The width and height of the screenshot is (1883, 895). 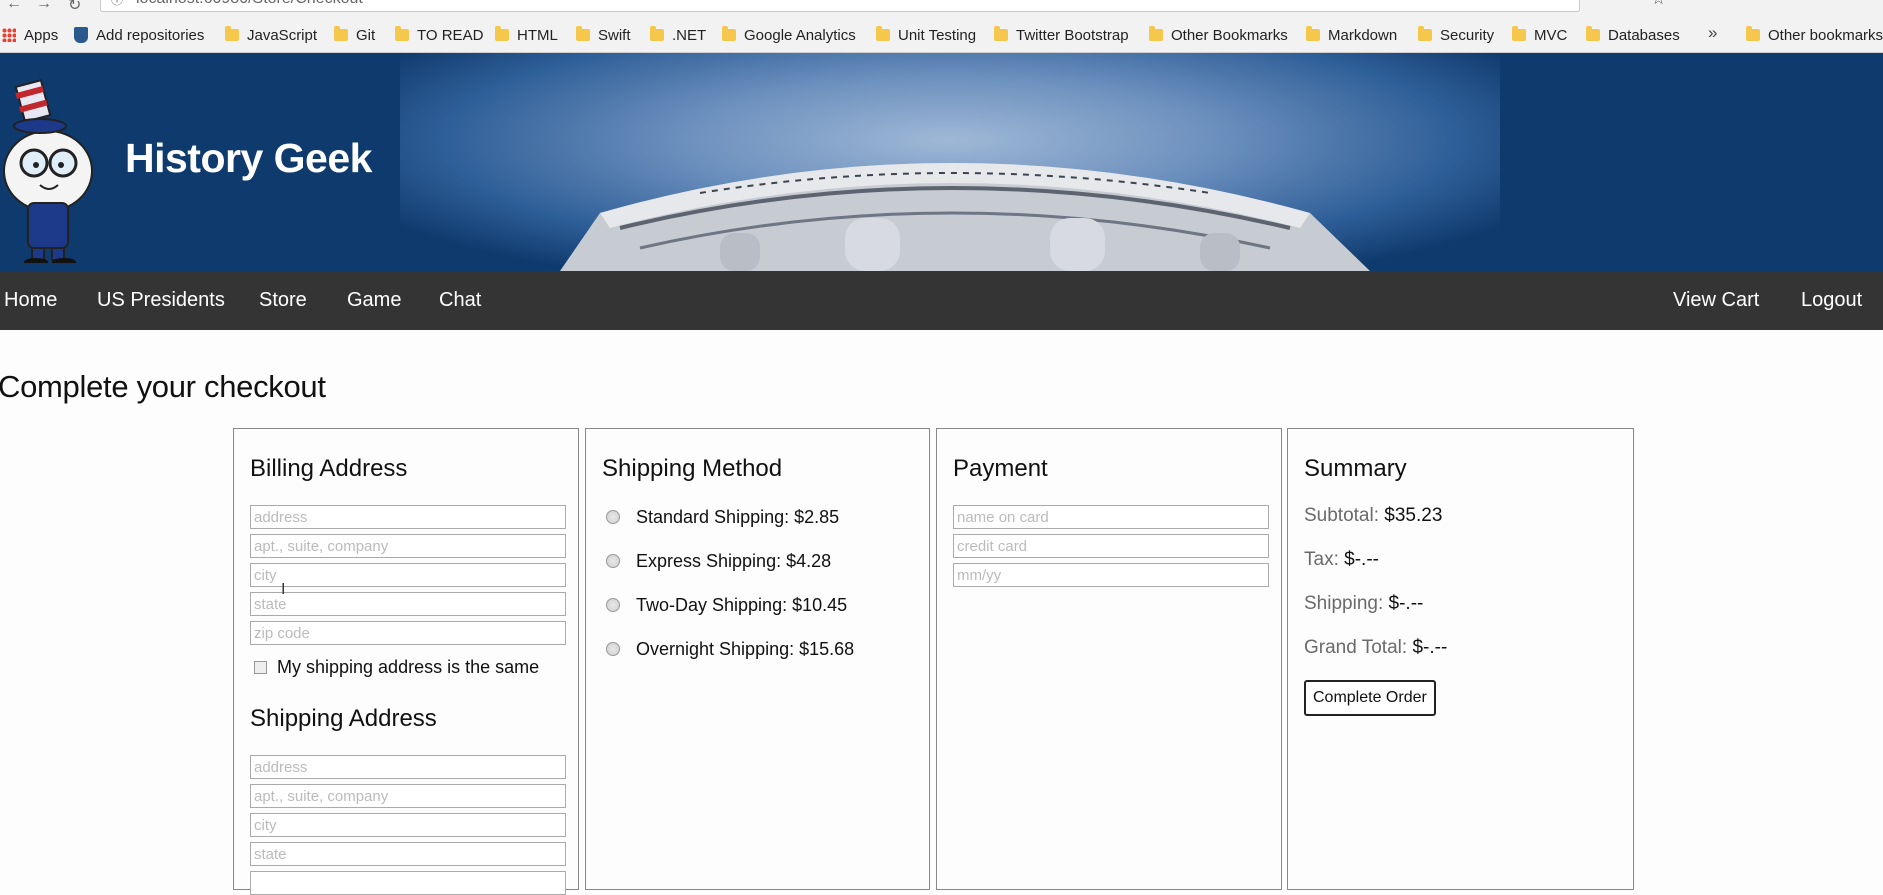 What do you see at coordinates (30, 300) in the screenshot?
I see `nav-home: Home` at bounding box center [30, 300].